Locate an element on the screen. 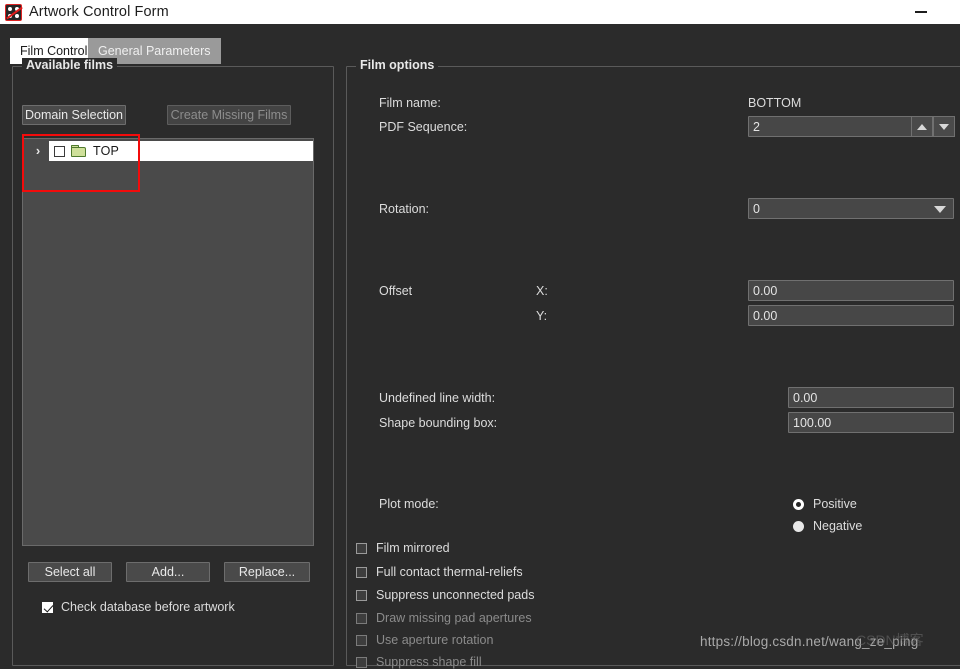  plot-mode-negative-label: Negative is located at coordinates (838, 526).